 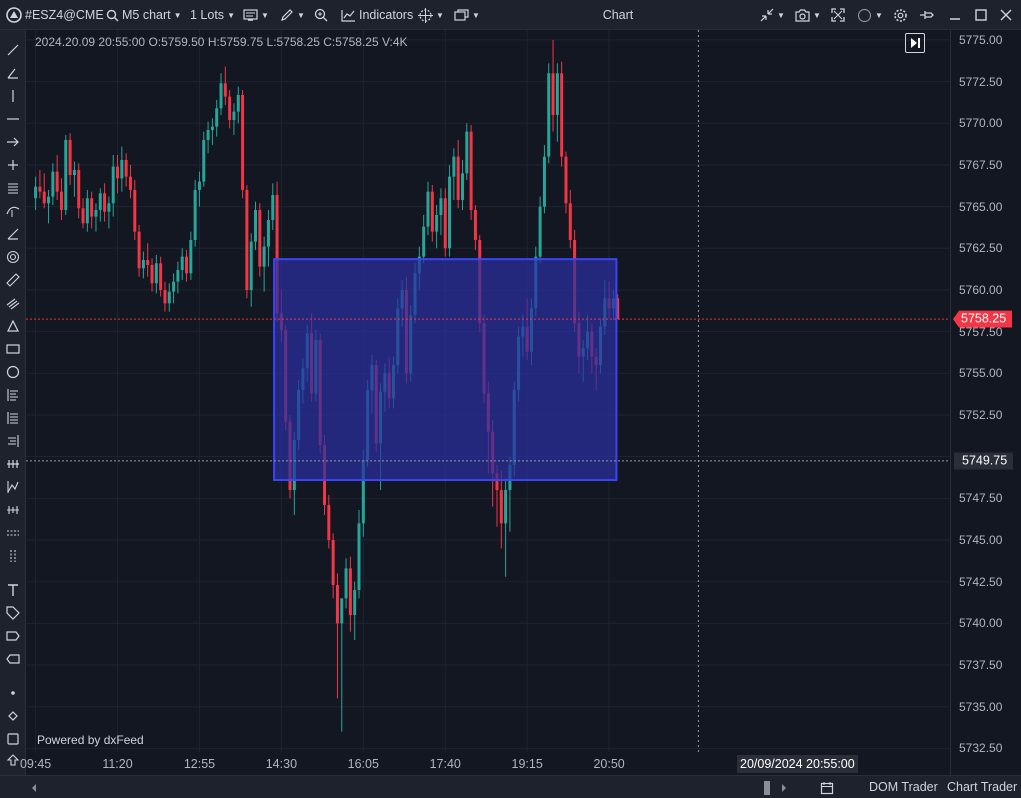 I want to click on timeframe-selector: M5 chart ▼, so click(x=144, y=15).